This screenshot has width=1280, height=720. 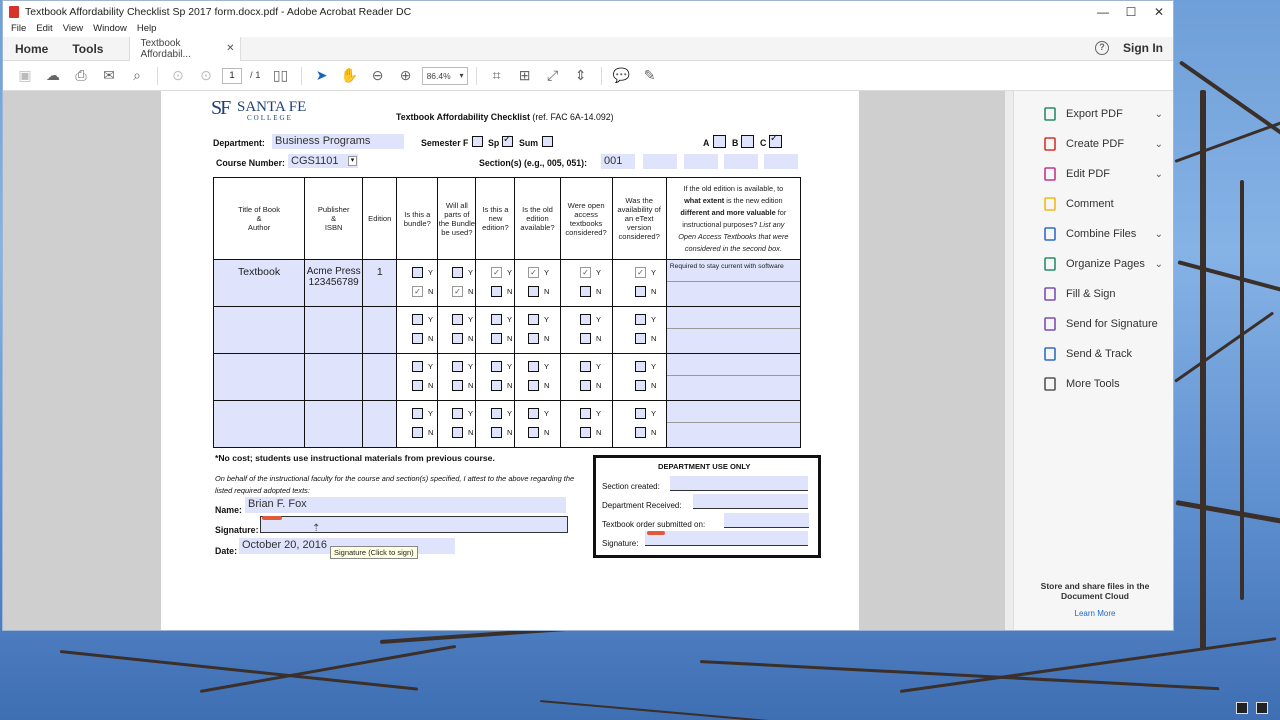 What do you see at coordinates (1093, 613) in the screenshot?
I see `learn-more-link: Learn More` at bounding box center [1093, 613].